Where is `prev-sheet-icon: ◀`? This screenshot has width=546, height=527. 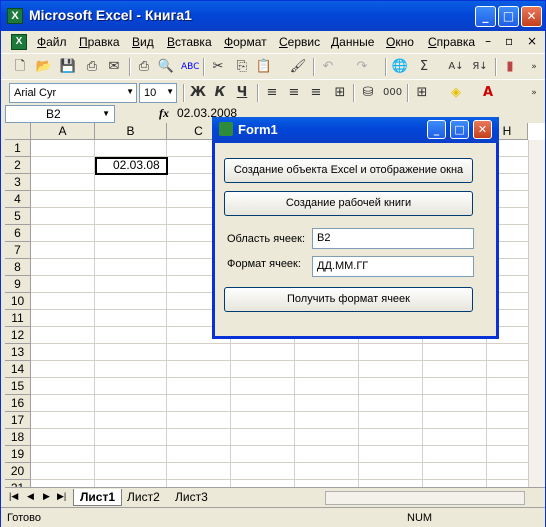 prev-sheet-icon: ◀ is located at coordinates (30, 496).